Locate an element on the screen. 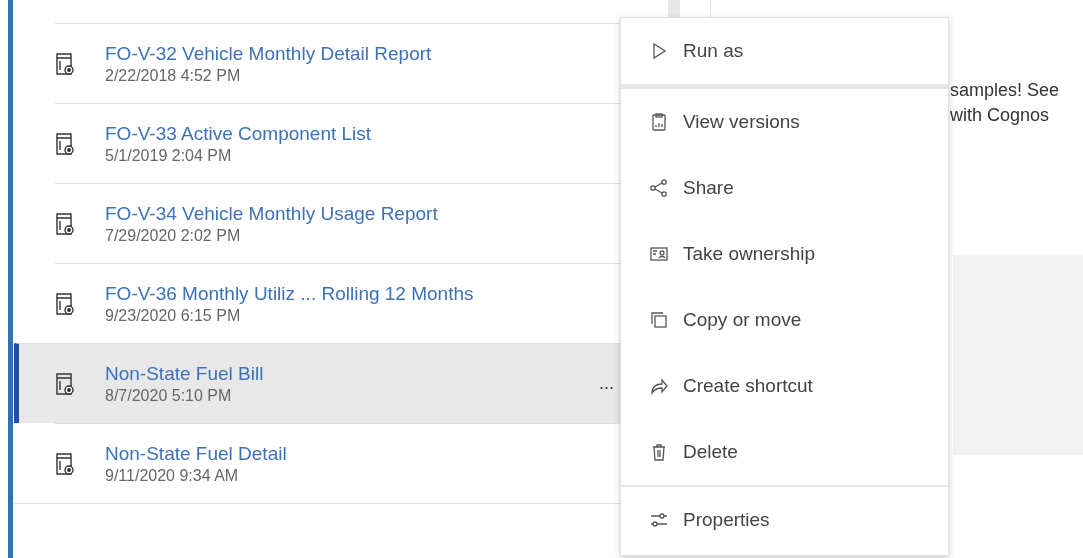 Image resolution: width=1083 pixels, height=558 pixels. menu-item: Copy or move is located at coordinates (784, 320).